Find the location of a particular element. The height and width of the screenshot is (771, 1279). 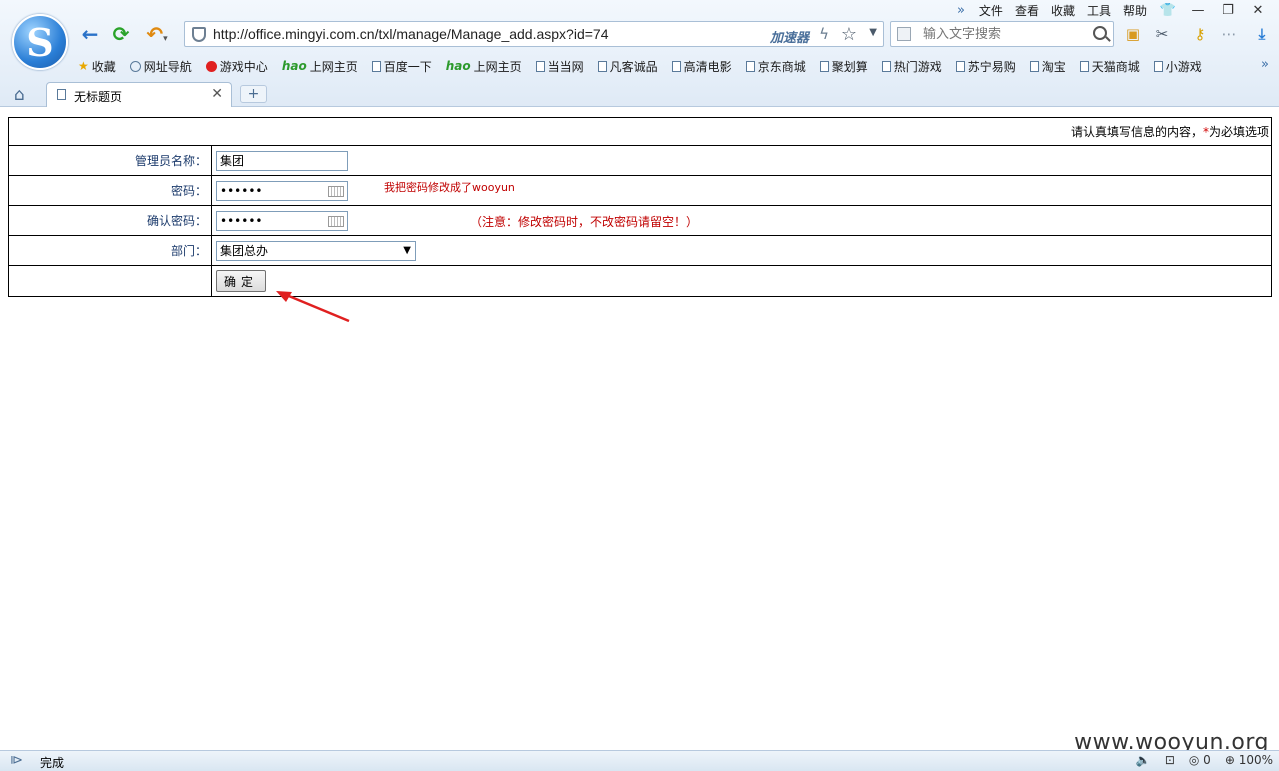

menu-tools: 工具 is located at coordinates (1099, 10).